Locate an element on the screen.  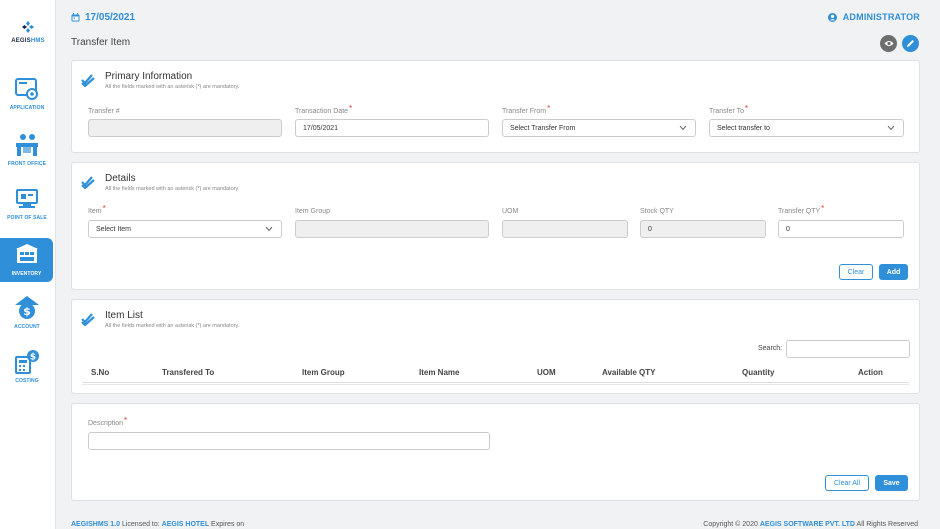
sidebar-item-label: COSTING is located at coordinates (27, 381).